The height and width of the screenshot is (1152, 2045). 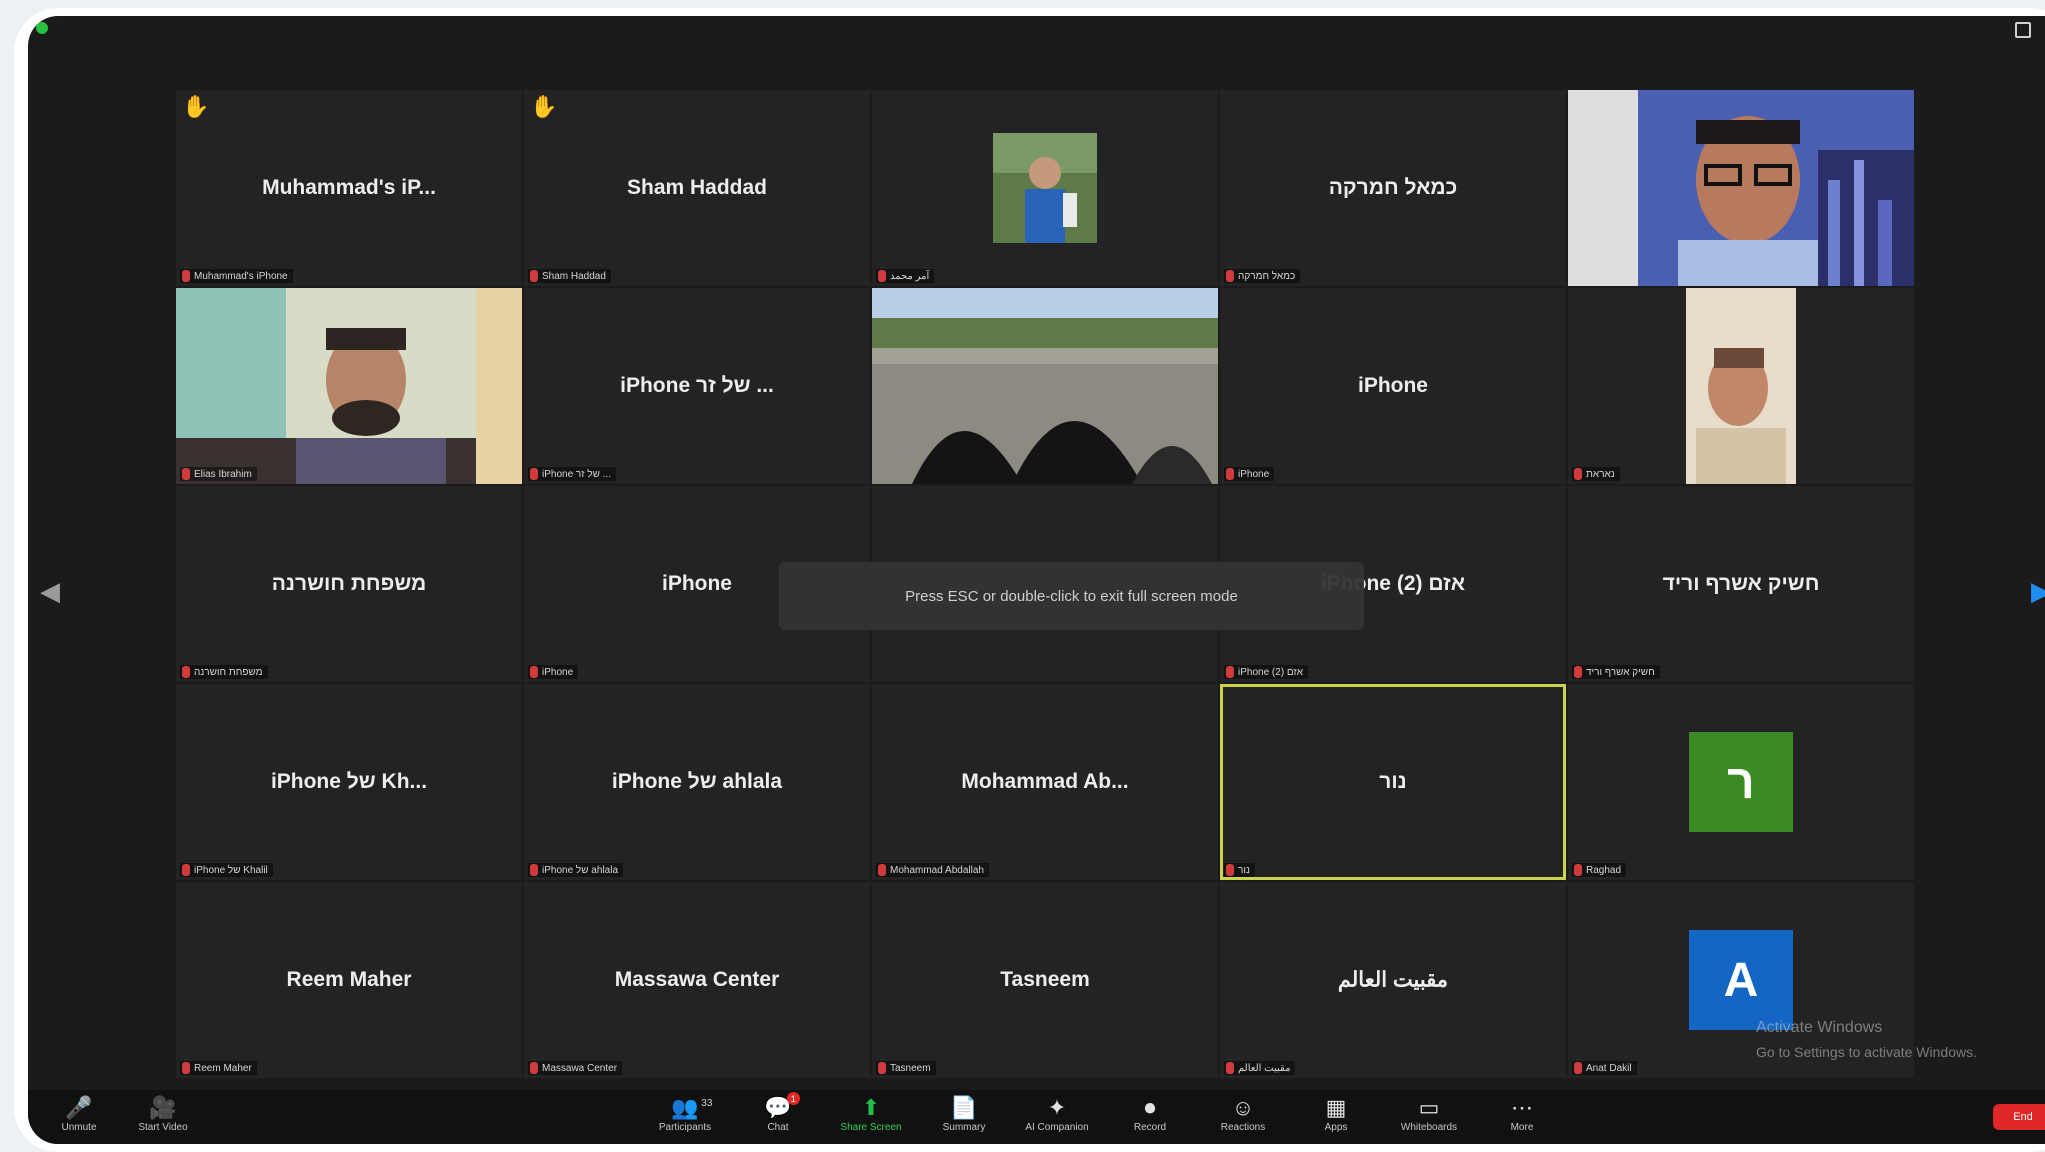 I want to click on end-meeting-button: End, so click(x=2019, y=1117).